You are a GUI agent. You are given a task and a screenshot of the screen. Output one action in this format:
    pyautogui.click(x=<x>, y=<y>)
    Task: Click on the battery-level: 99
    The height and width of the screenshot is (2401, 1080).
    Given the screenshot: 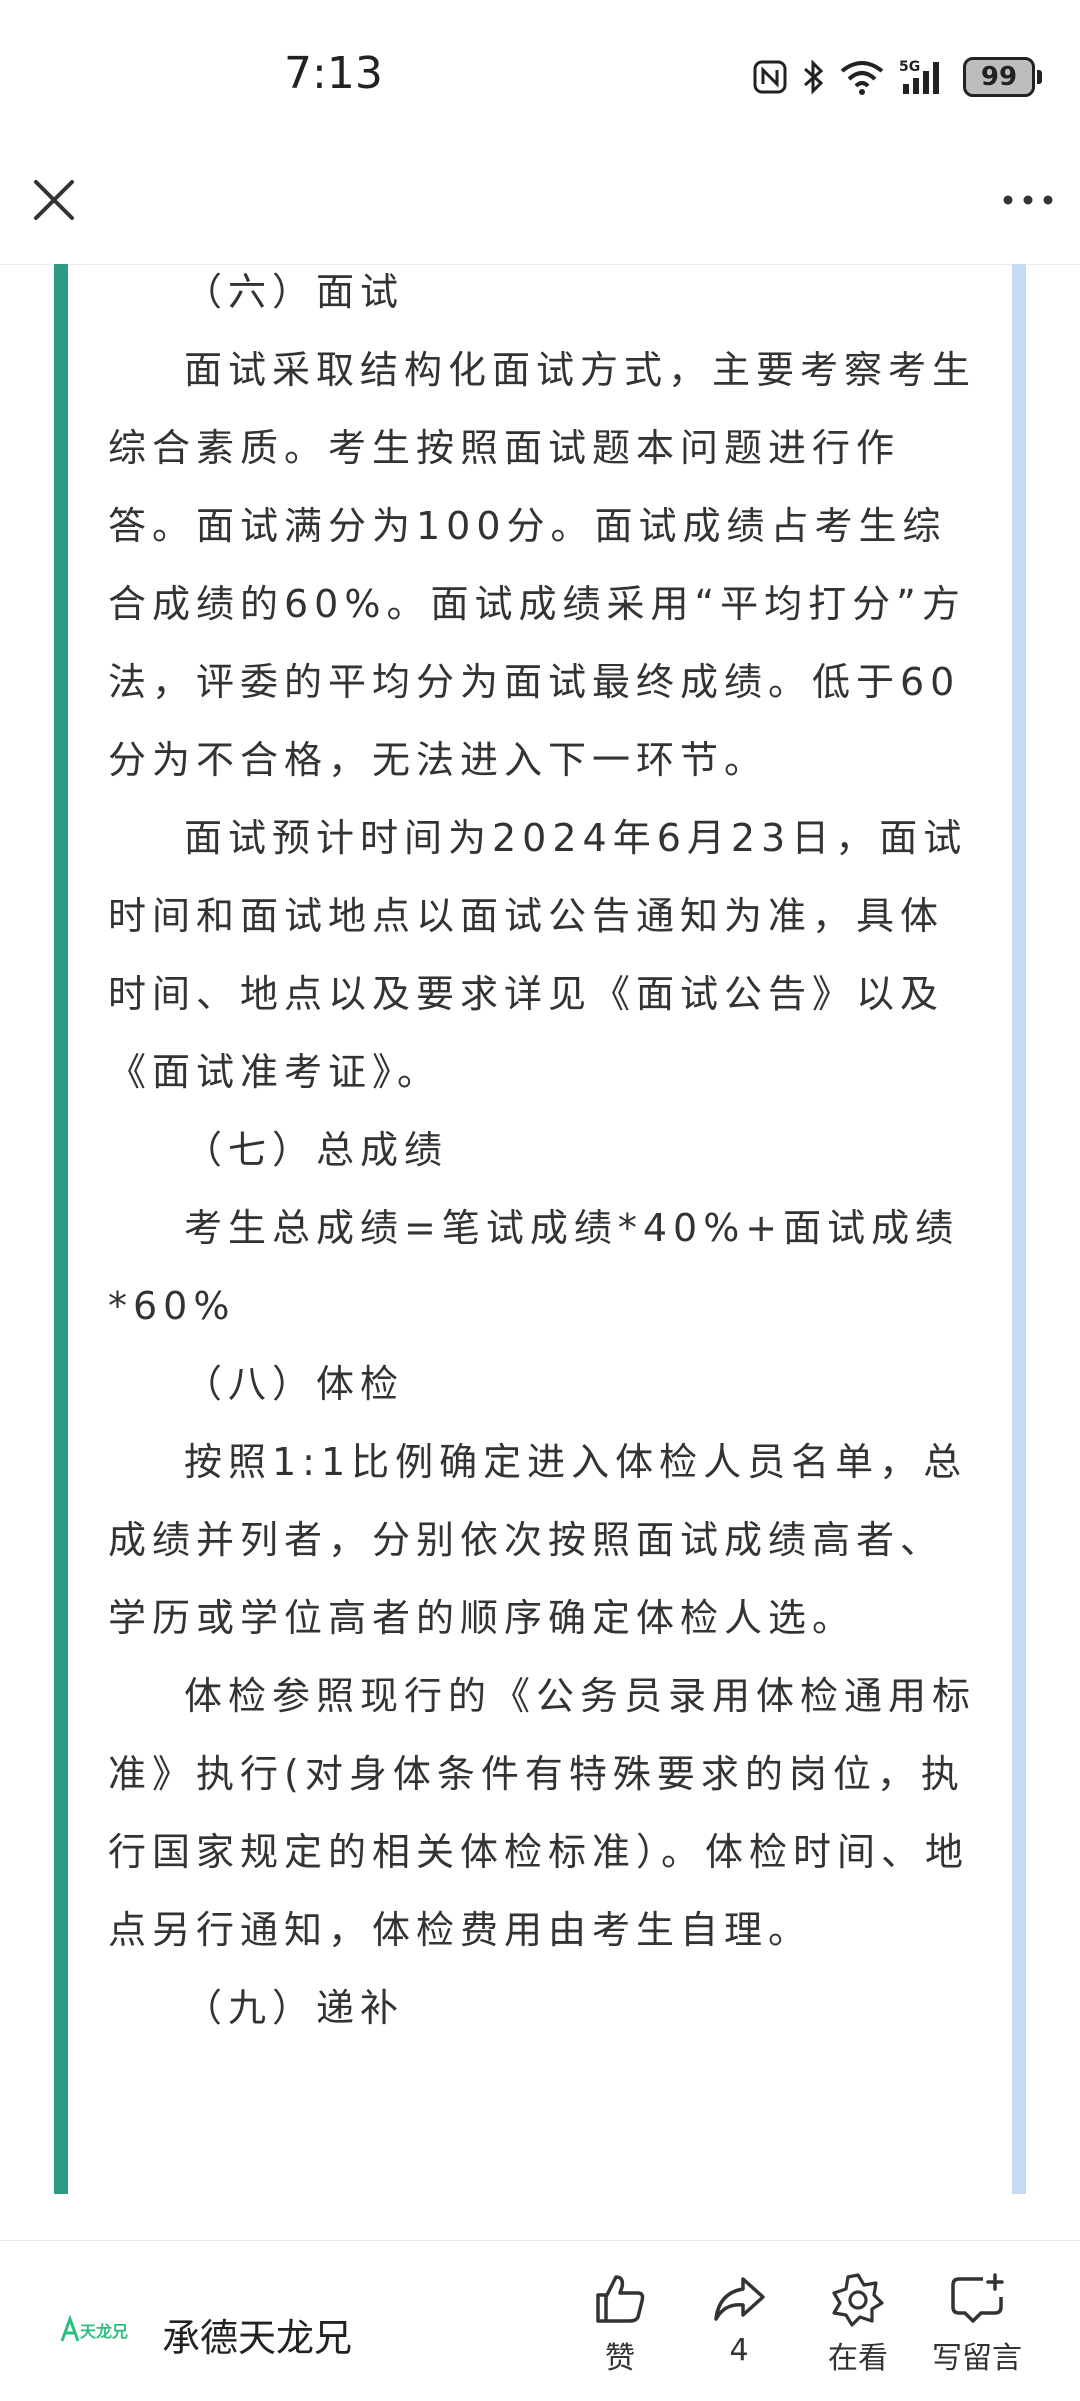 What is the action you would take?
    pyautogui.click(x=999, y=77)
    